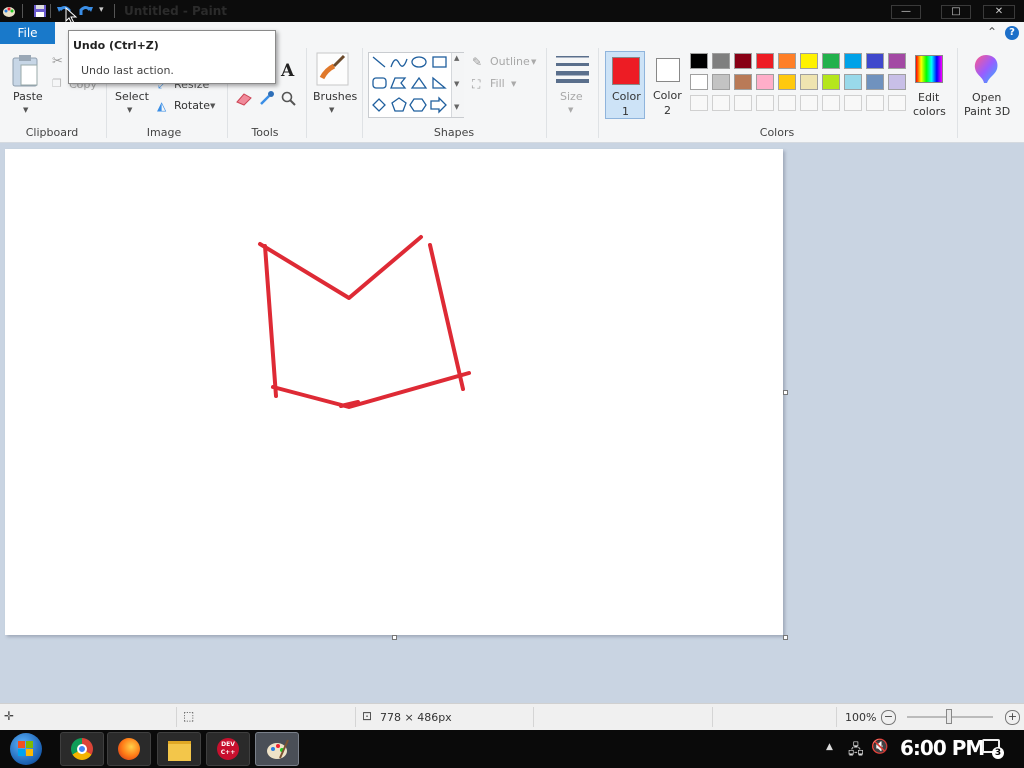  What do you see at coordinates (9, 12) in the screenshot?
I see `paint-app-icon` at bounding box center [9, 12].